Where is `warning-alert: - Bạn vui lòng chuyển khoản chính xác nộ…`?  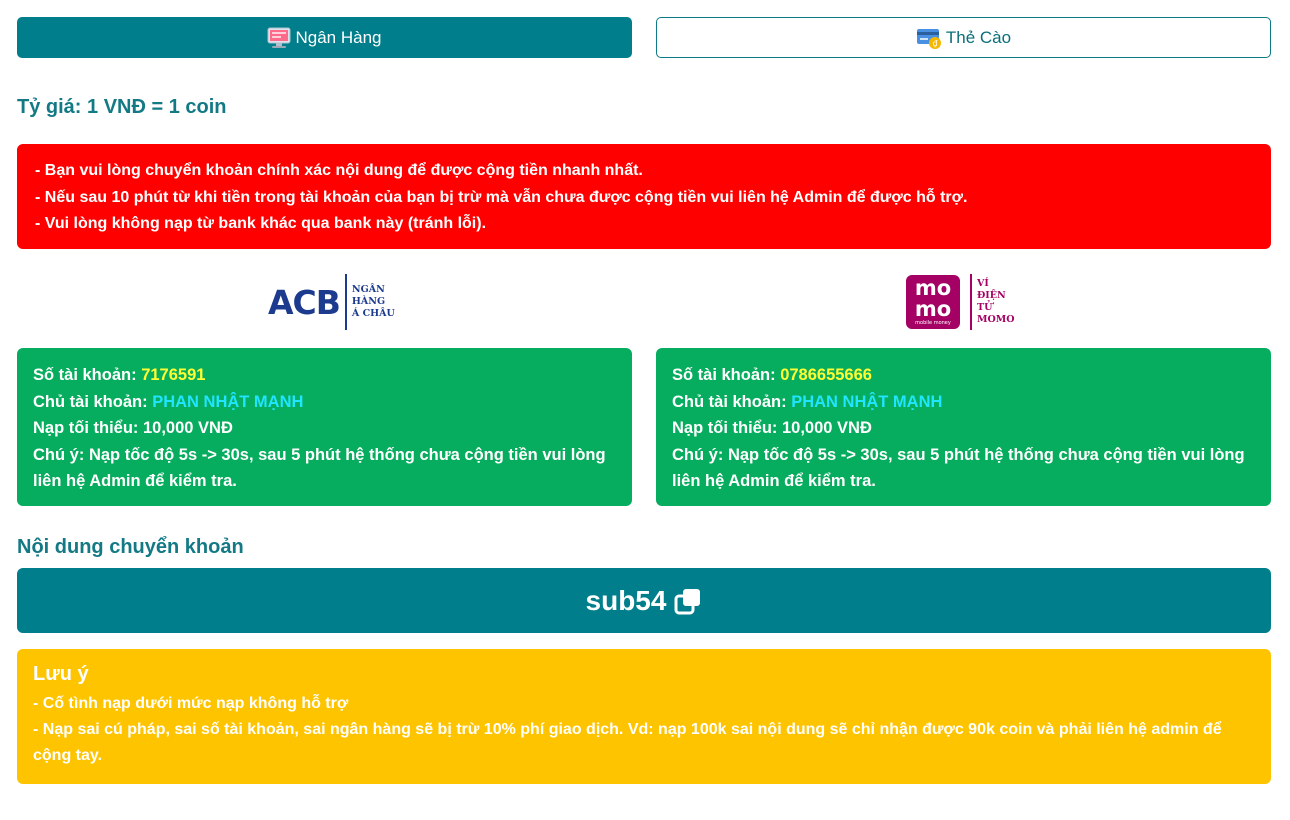
warning-alert: - Bạn vui lòng chuyển khoản chính xác nộ… is located at coordinates (644, 196).